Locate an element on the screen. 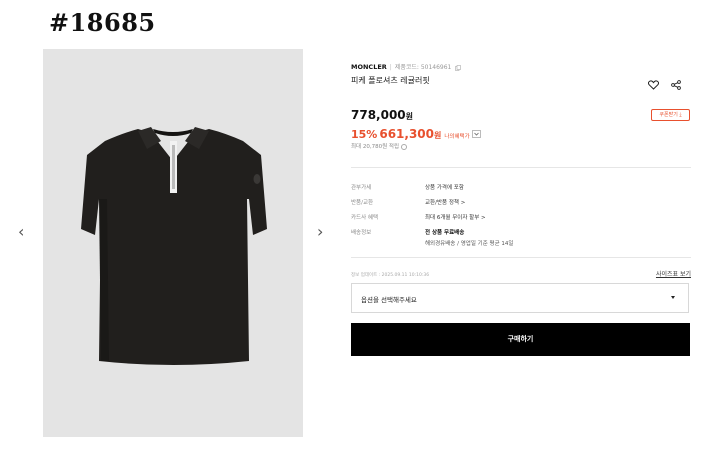  spec-row-shipping: 배송정보 전 상품 무료배송 is located at coordinates (408, 233).